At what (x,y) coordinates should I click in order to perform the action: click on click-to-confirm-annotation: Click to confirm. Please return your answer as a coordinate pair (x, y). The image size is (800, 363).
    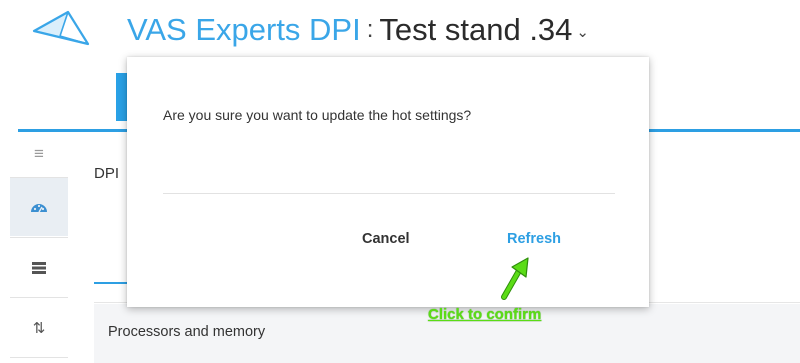
    Looking at the image, I should click on (485, 314).